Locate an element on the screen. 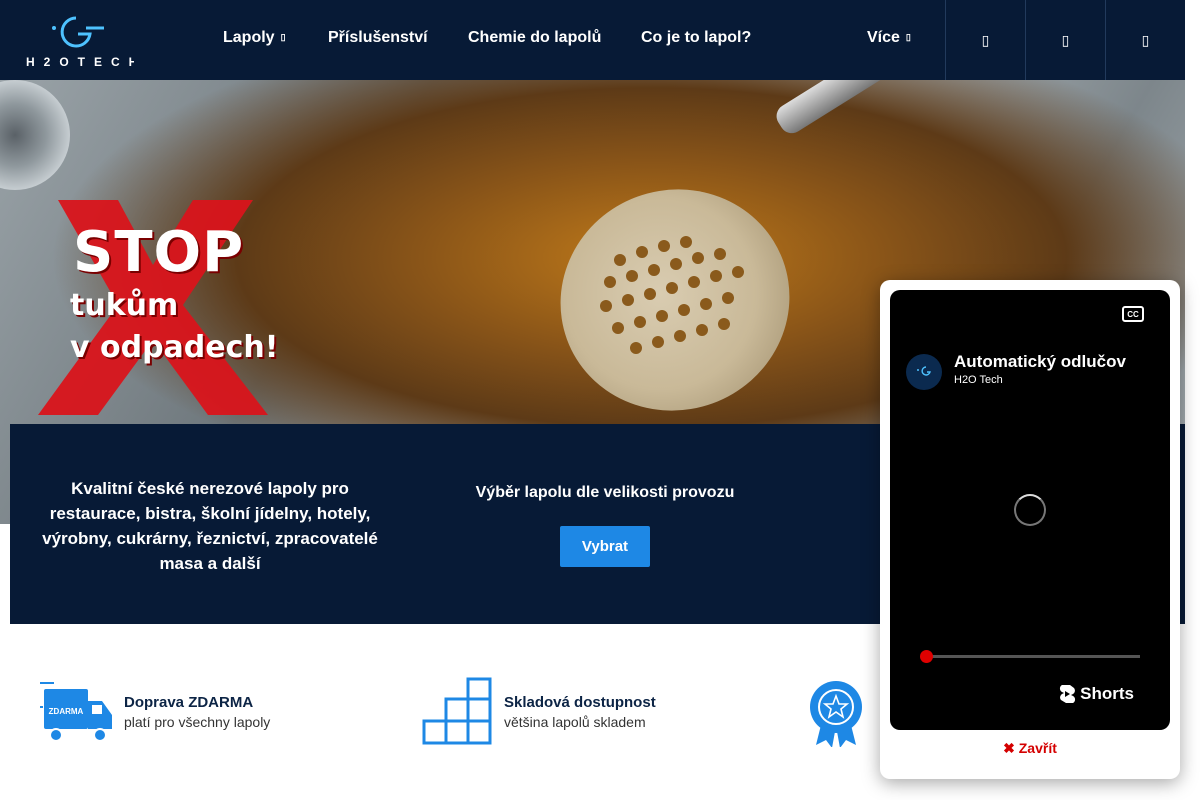 The image size is (1200, 800). channel-avatar is located at coordinates (924, 372).